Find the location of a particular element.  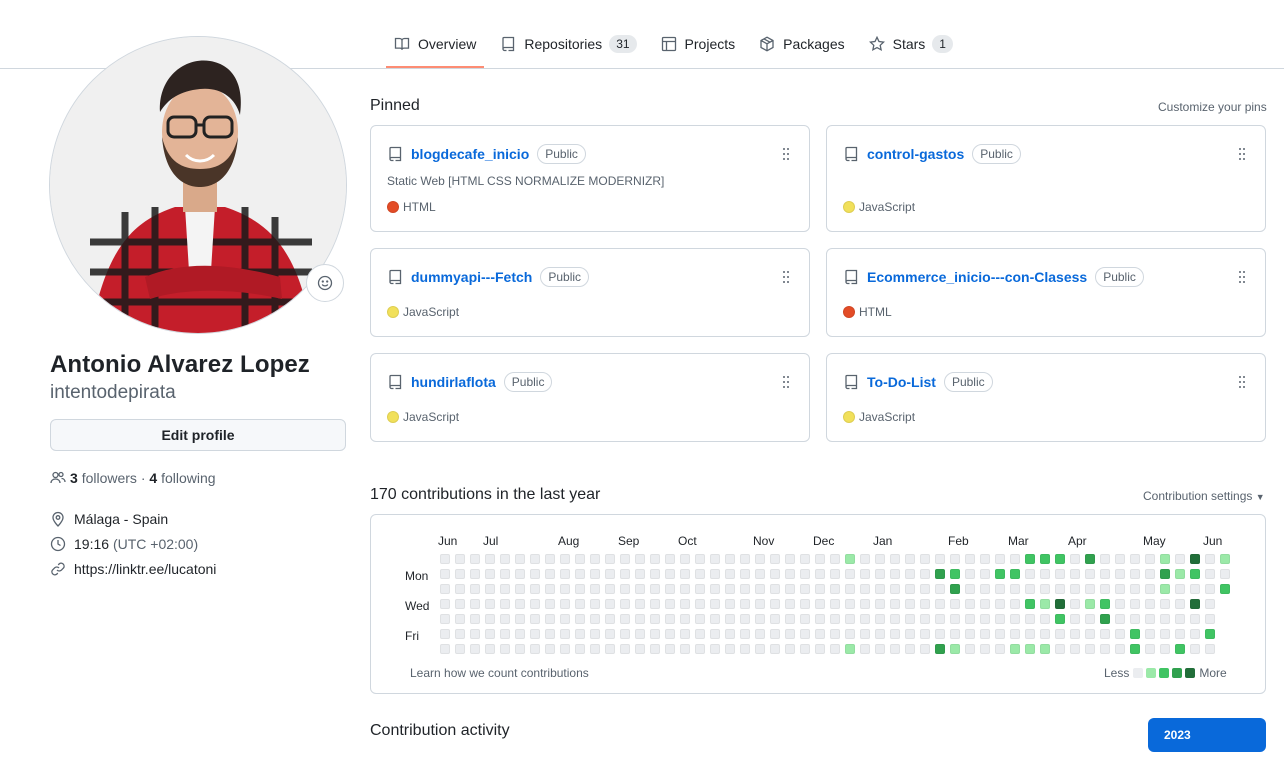

tab-overview: Overview is located at coordinates (435, 45).